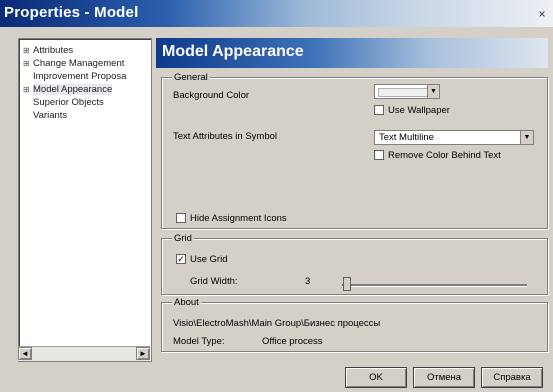 Image resolution: width=553 pixels, height=392 pixels. I want to click on use-wallpaper-label: Use Wallpaper, so click(419, 110).